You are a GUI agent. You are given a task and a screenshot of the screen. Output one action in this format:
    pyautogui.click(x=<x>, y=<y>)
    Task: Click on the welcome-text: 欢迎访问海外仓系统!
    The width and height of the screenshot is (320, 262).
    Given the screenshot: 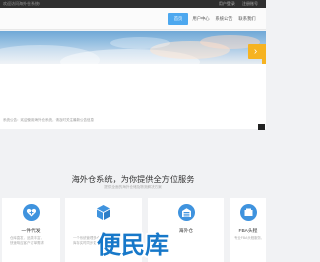 What is the action you would take?
    pyautogui.click(x=22, y=3)
    